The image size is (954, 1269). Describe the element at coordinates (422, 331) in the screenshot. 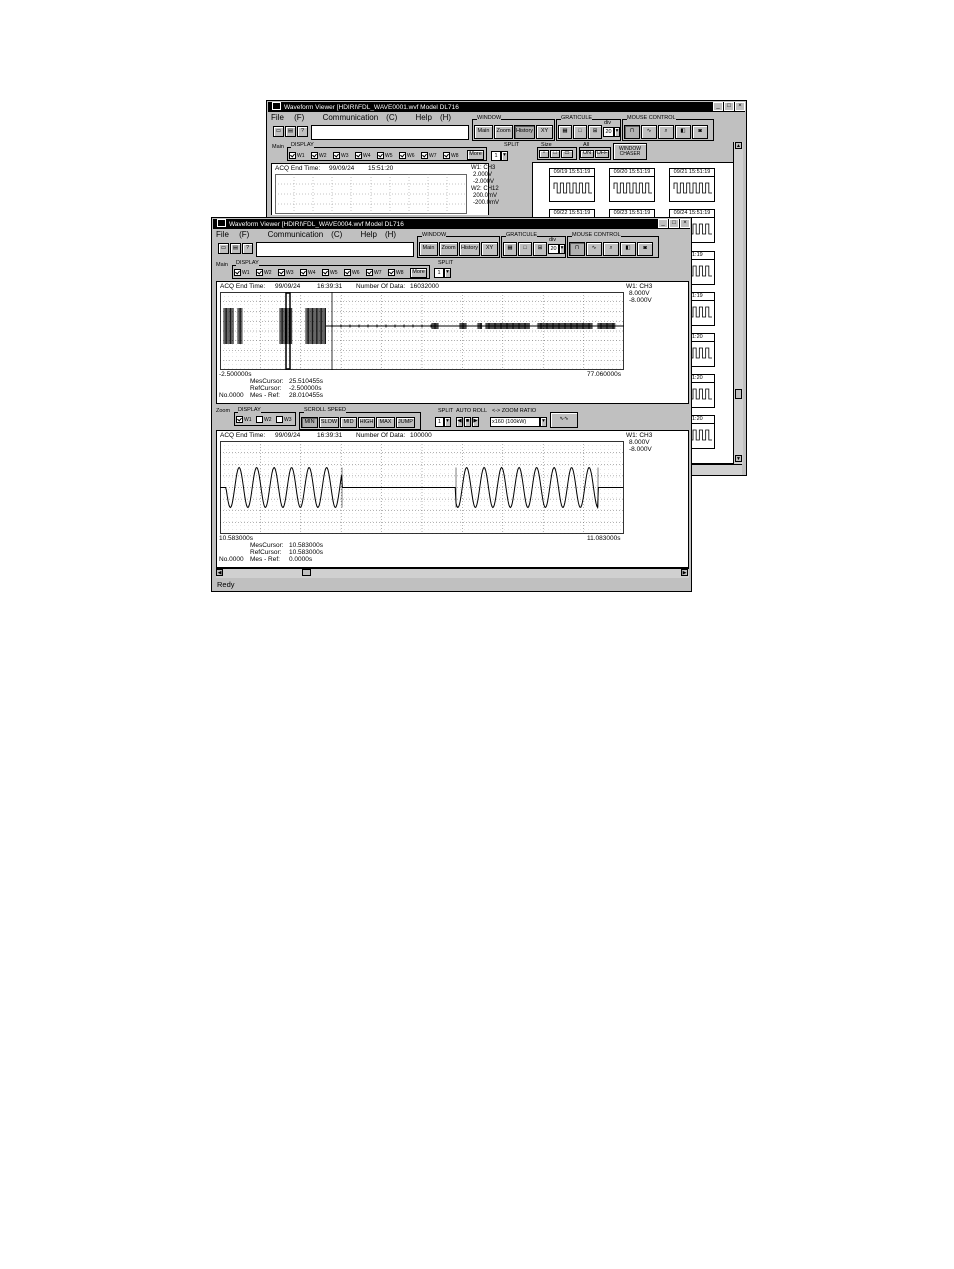

I see `main-waveform-plot` at that location.